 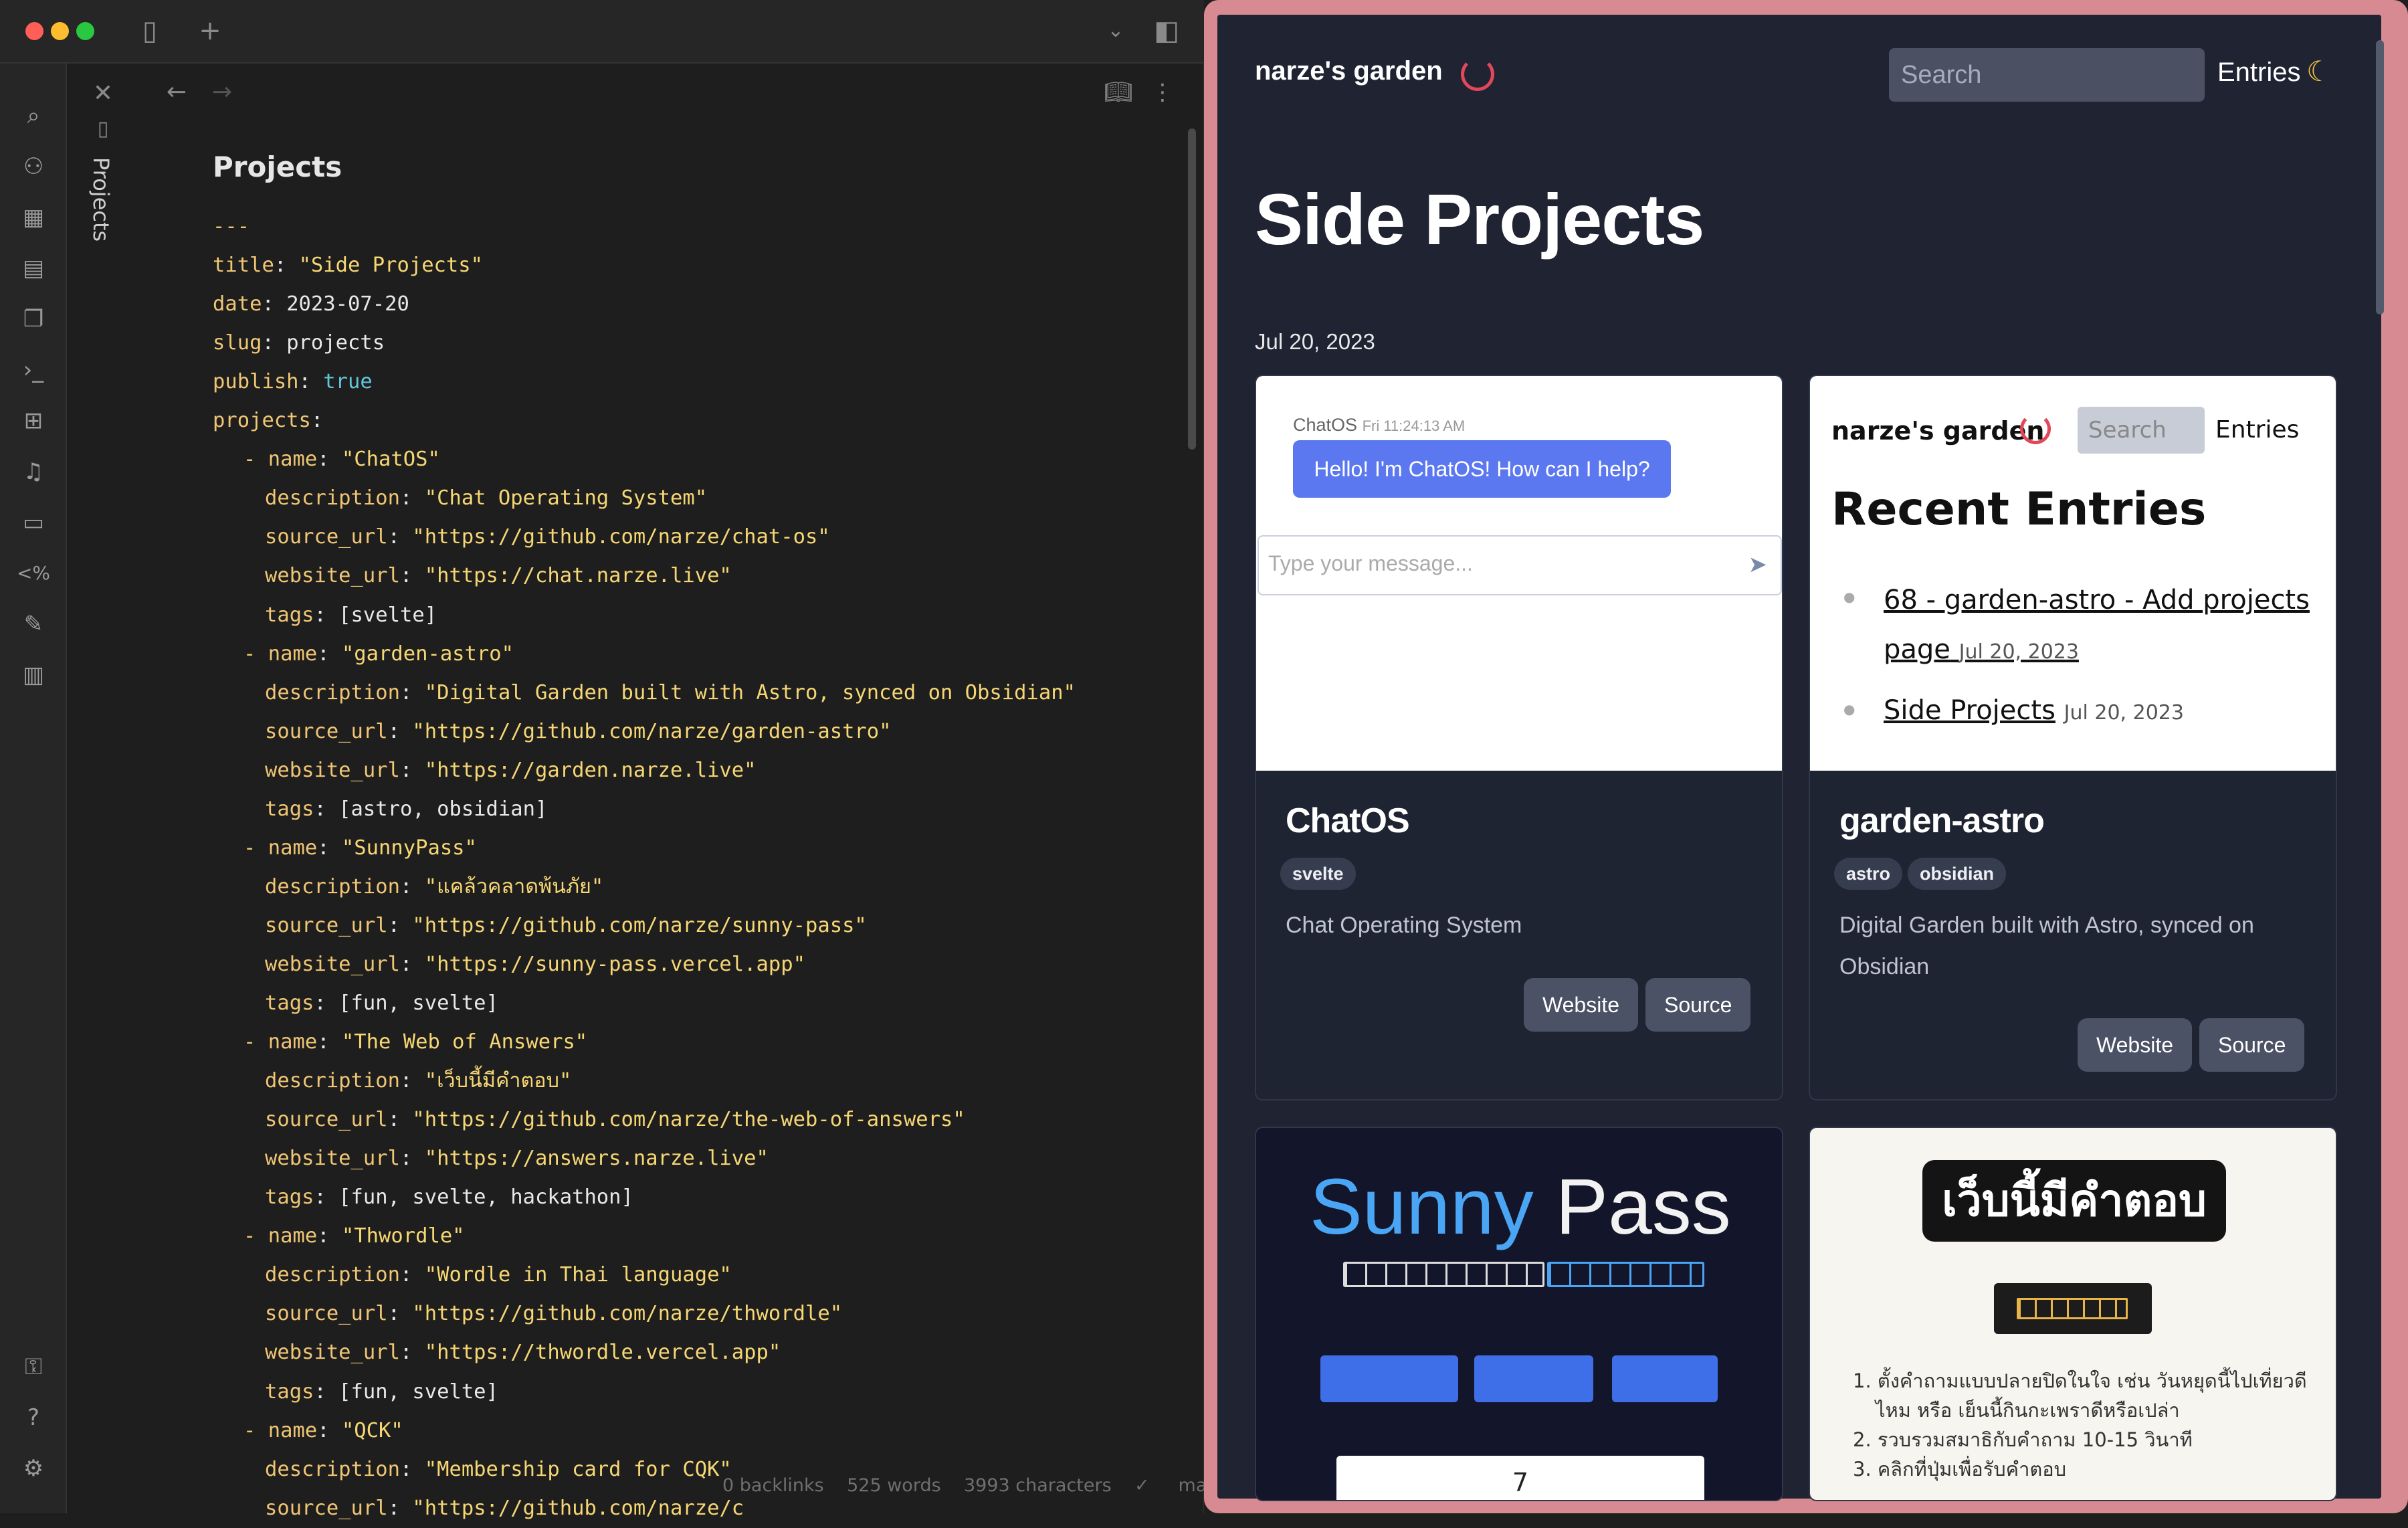 What do you see at coordinates (1166, 31) in the screenshot?
I see `right-sidebar-toggle-icon: ◧` at bounding box center [1166, 31].